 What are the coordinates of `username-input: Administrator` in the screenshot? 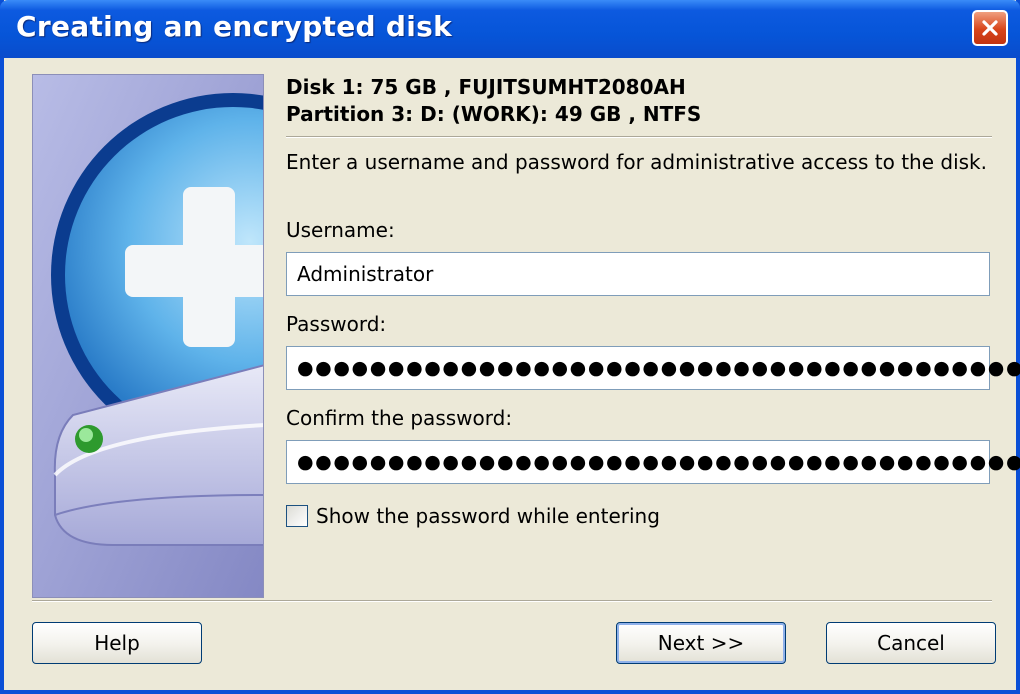 It's located at (638, 274).